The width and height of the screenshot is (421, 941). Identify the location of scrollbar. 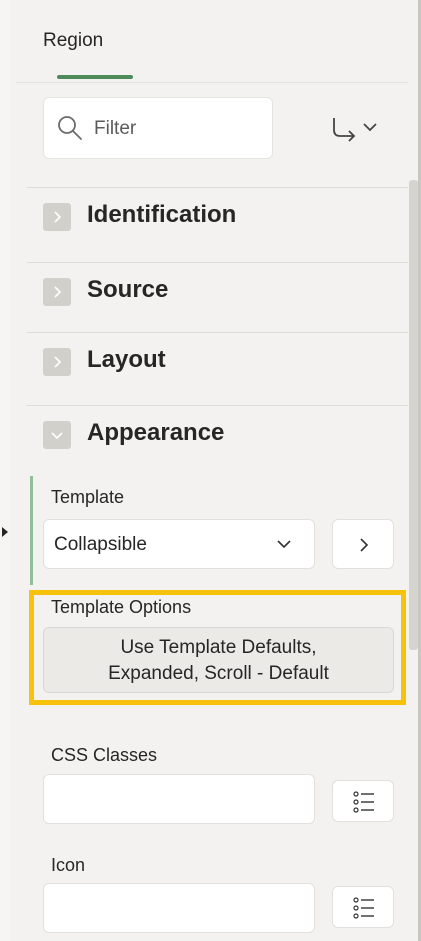
(413, 415).